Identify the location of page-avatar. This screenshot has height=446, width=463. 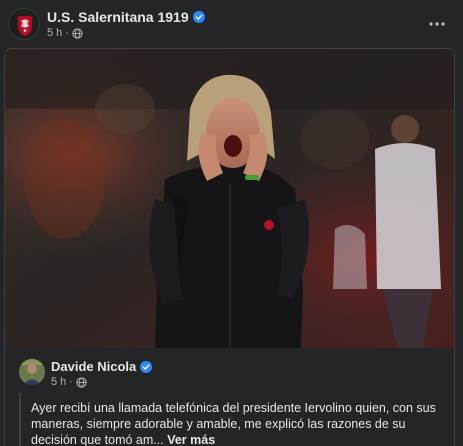
(24, 24).